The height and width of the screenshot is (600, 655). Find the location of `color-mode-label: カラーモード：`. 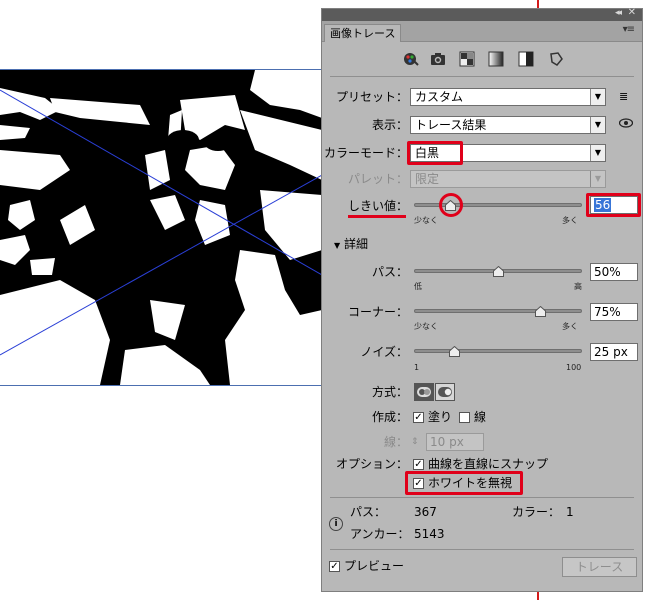

color-mode-label: カラーモード： is located at coordinates (366, 153).